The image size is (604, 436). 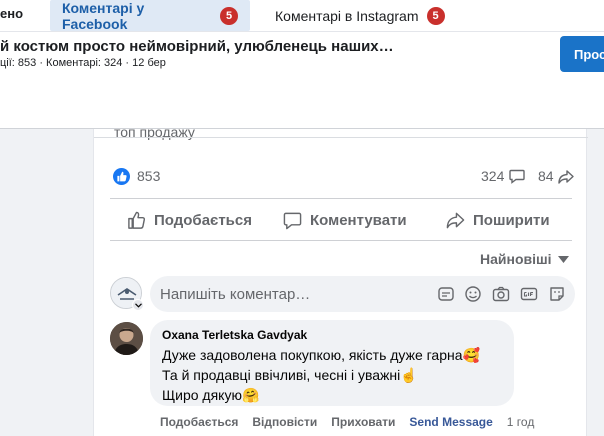 What do you see at coordinates (103, 16) in the screenshot?
I see `tab-facebook-label: Коментарі у Facebook` at bounding box center [103, 16].